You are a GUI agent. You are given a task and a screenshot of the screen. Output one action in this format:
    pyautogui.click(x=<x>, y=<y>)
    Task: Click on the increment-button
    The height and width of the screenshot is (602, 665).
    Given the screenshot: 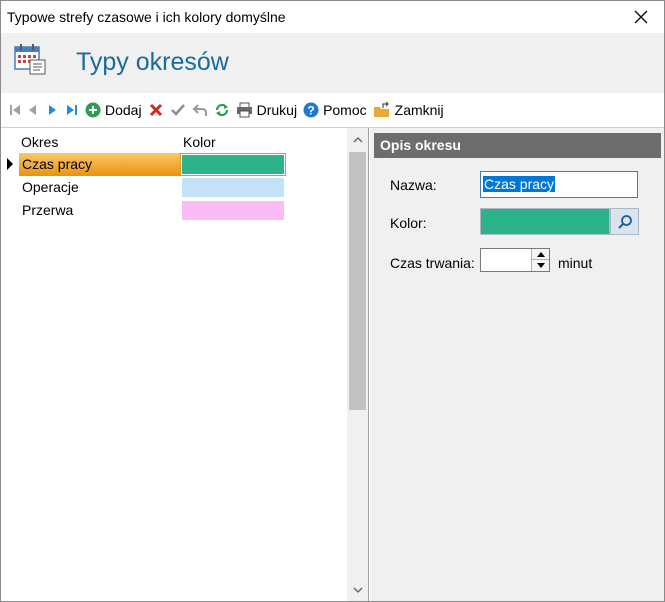 What is the action you would take?
    pyautogui.click(x=540, y=254)
    